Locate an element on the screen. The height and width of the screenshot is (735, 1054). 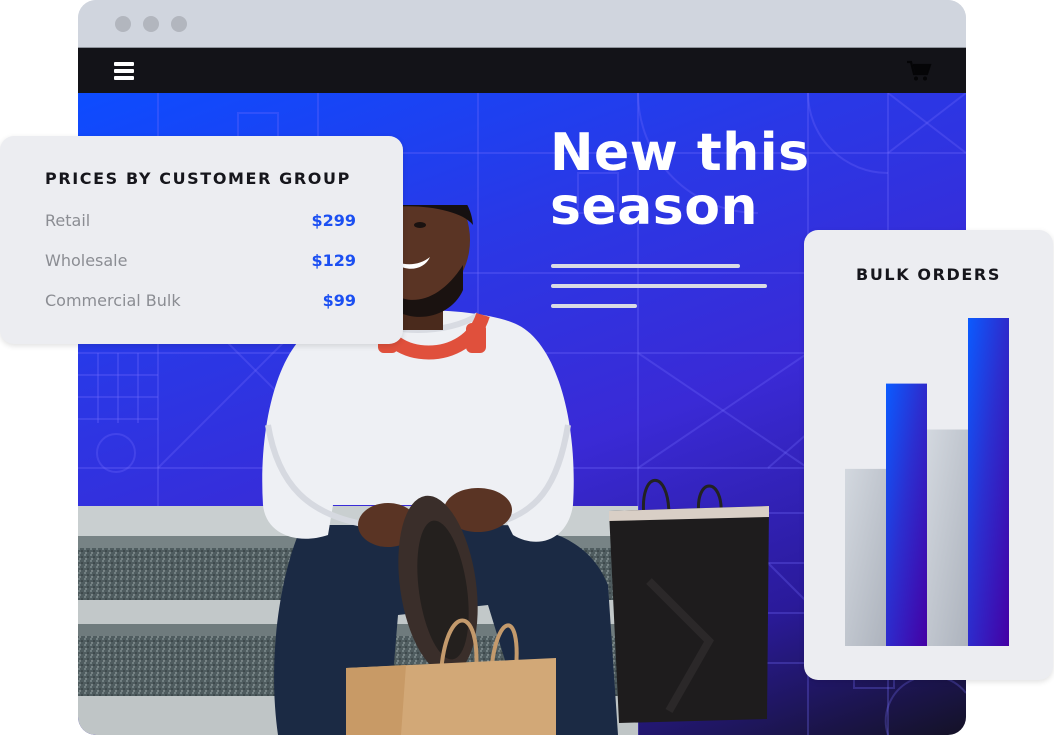
bulk-orders-bar-chart is located at coordinates (927, 482).